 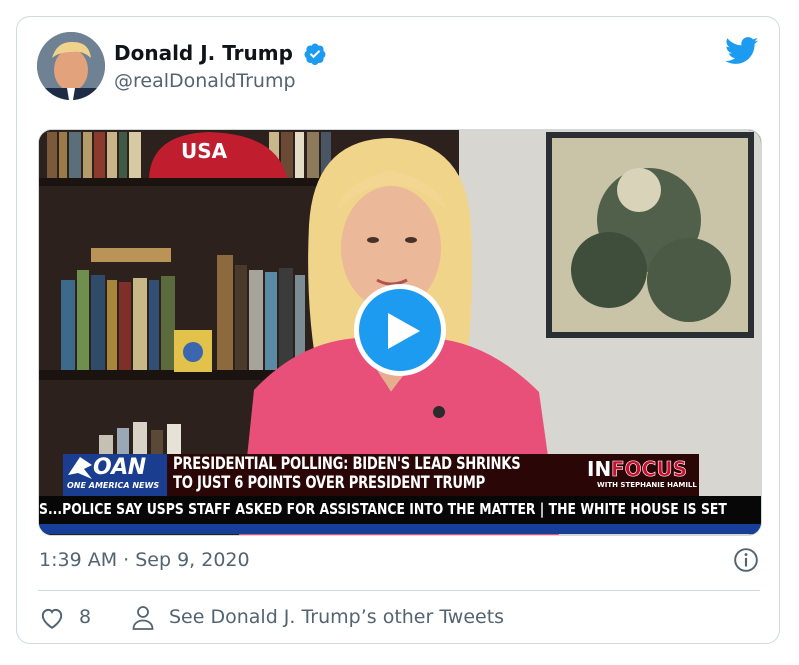 I want to click on hat-text: USA, so click(x=204, y=151).